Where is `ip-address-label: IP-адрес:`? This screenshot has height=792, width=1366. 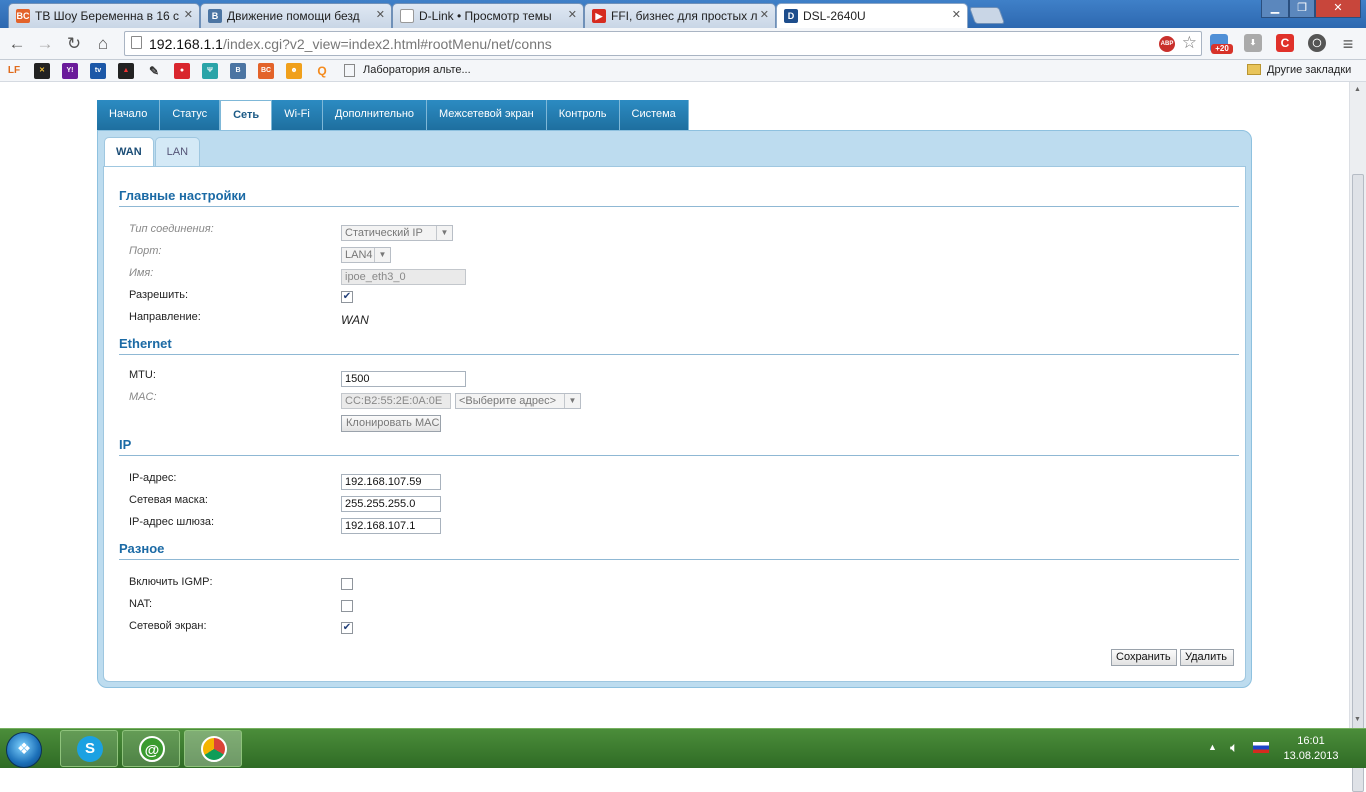
ip-address-label: IP-адрес: is located at coordinates (153, 478).